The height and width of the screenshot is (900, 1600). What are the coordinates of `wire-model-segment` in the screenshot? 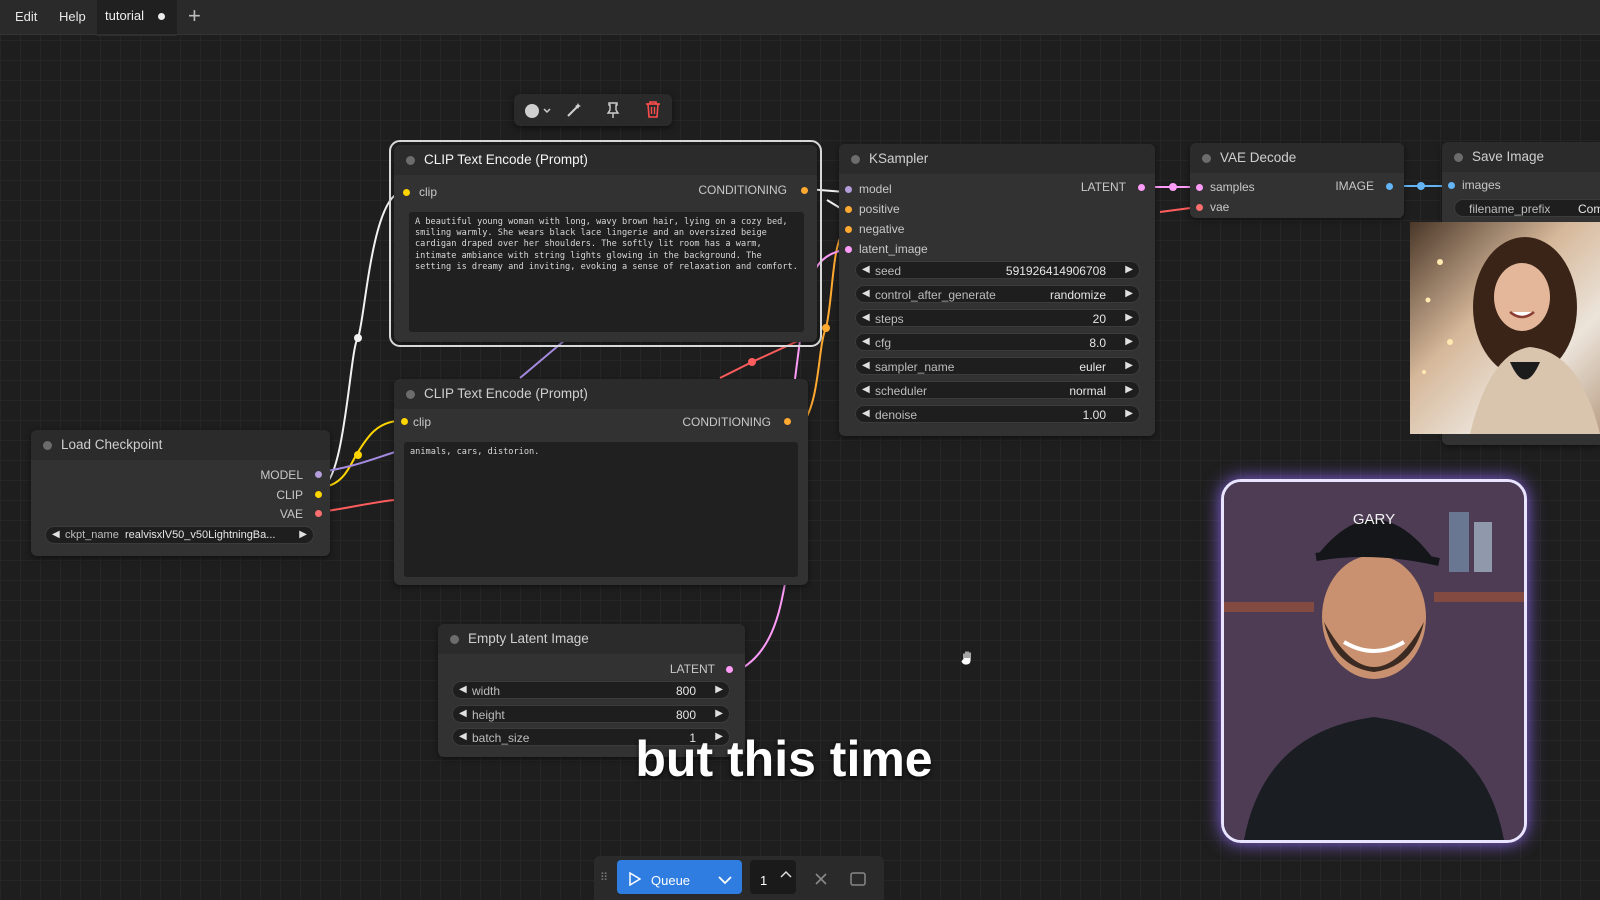 It's located at (542, 359).